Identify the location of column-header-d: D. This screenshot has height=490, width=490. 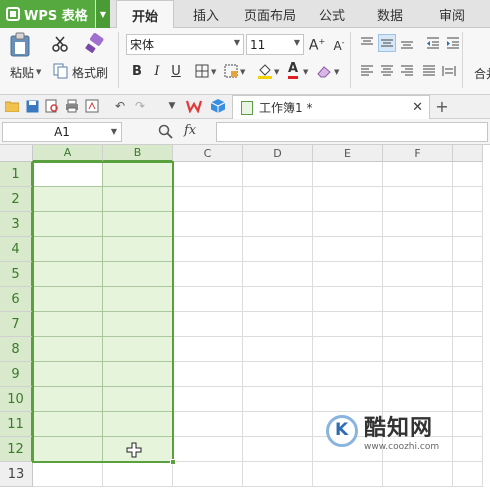
(278, 153).